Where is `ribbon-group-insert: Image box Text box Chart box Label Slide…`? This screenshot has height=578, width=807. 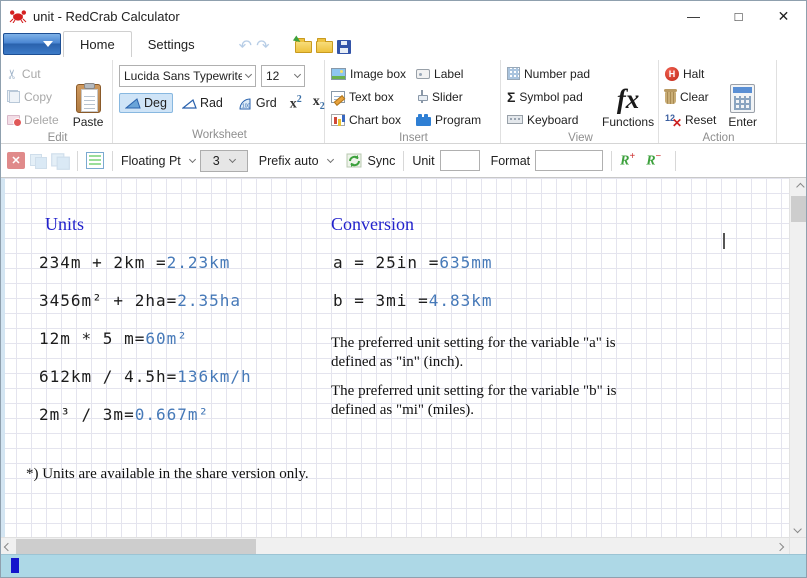 ribbon-group-insert: Image box Text box Chart box Label Slide… is located at coordinates (413, 102).